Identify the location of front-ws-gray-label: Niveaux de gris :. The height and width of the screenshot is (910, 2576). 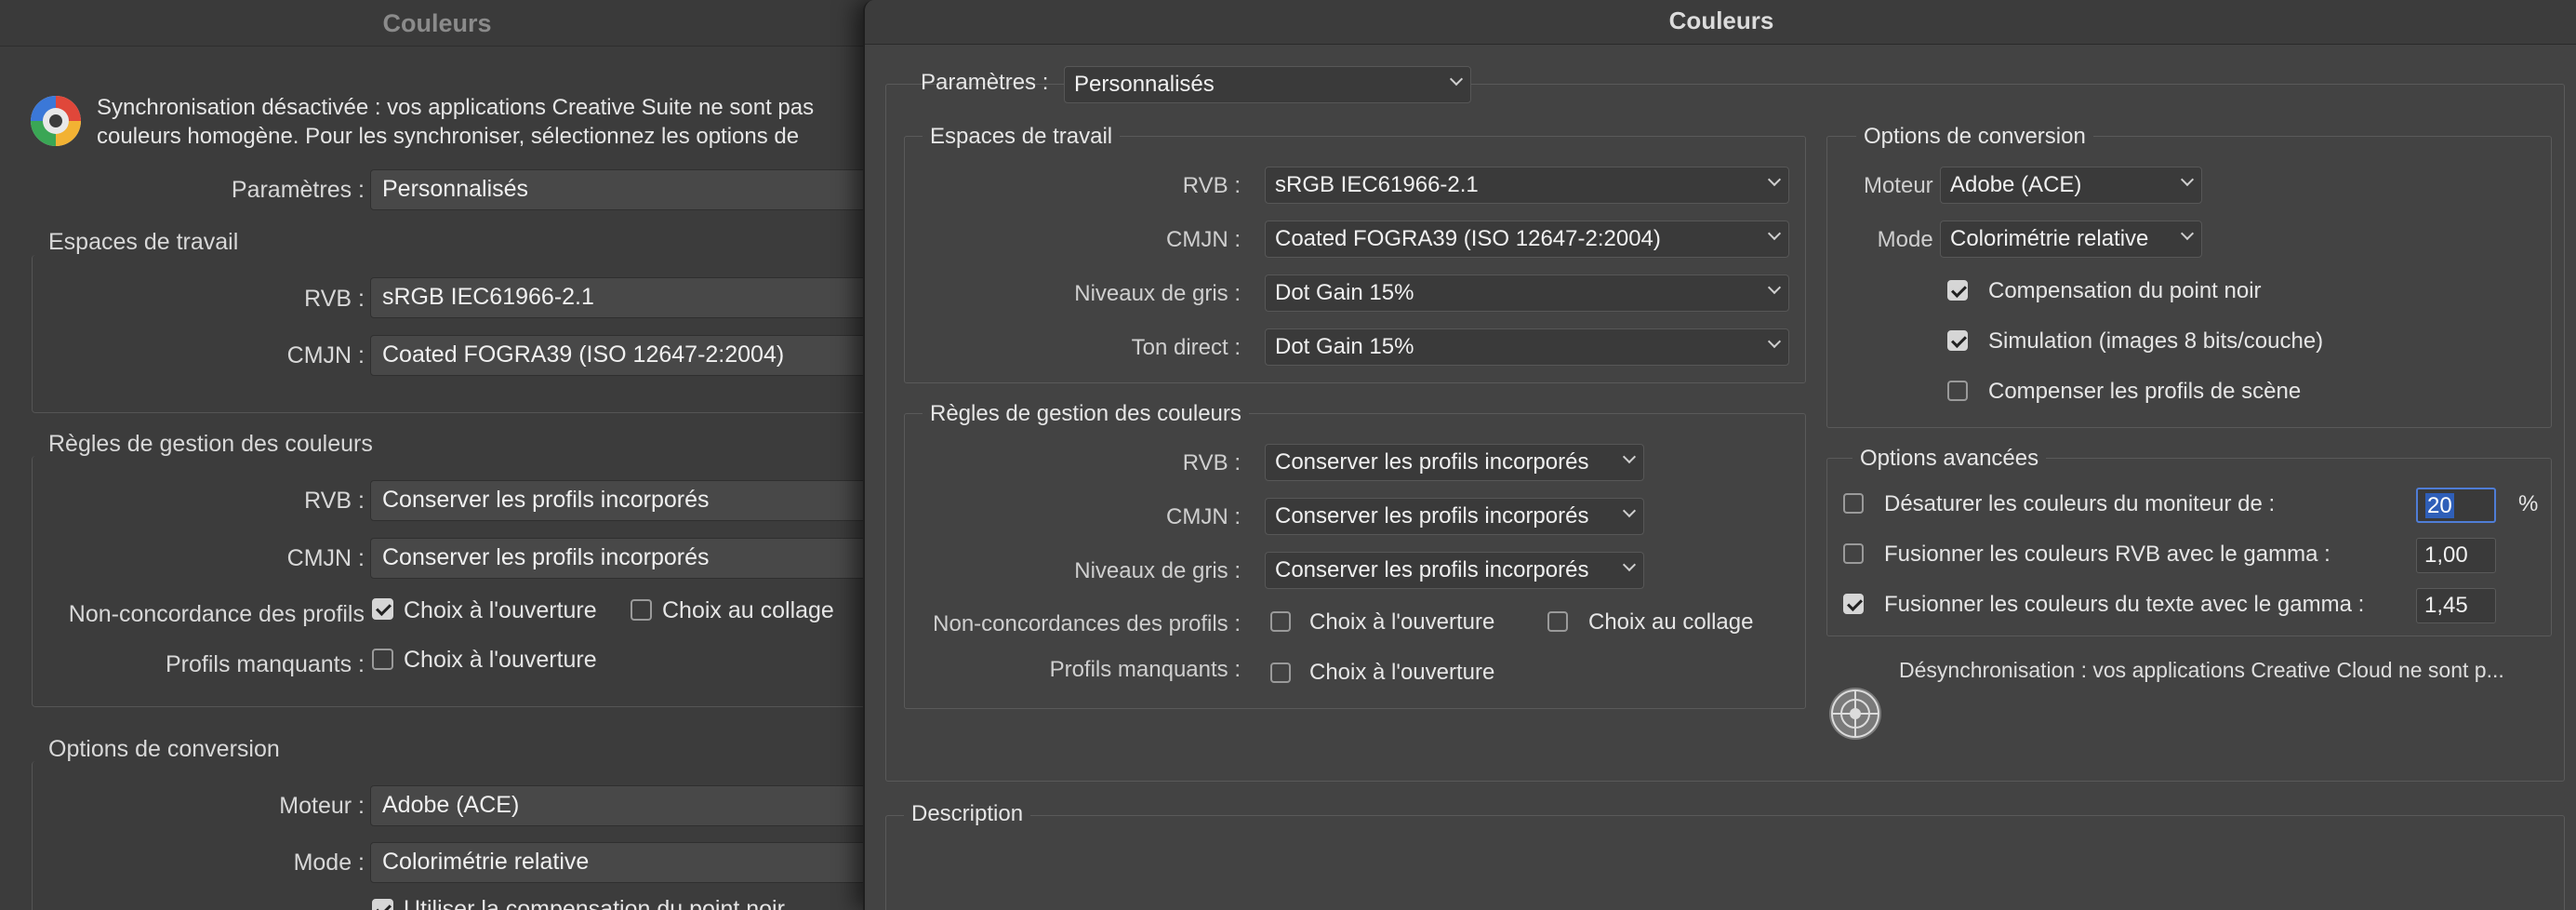
(1157, 293).